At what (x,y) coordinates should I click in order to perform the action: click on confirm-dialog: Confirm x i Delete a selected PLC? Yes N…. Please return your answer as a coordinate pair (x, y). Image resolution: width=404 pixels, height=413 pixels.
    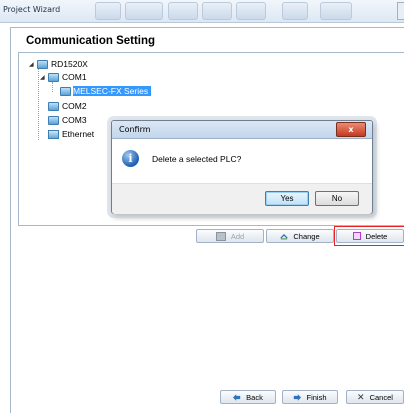
    Looking at the image, I should click on (242, 167).